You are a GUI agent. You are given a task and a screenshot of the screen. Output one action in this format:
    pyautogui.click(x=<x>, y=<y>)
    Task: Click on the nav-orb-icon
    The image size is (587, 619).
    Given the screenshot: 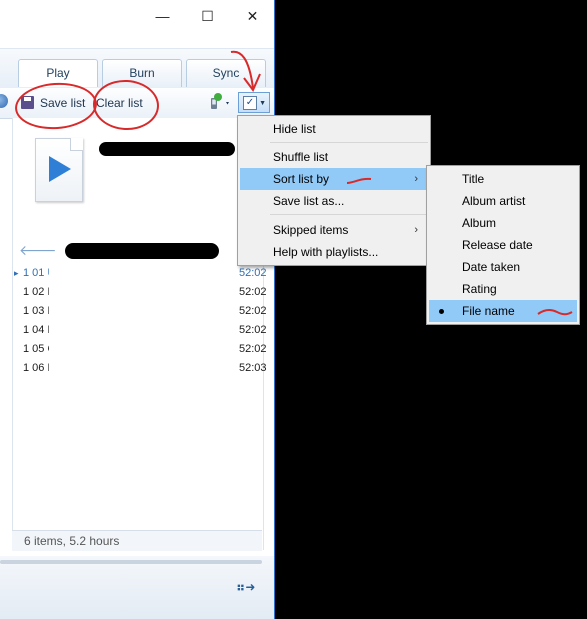 What is the action you would take?
    pyautogui.click(x=4, y=101)
    